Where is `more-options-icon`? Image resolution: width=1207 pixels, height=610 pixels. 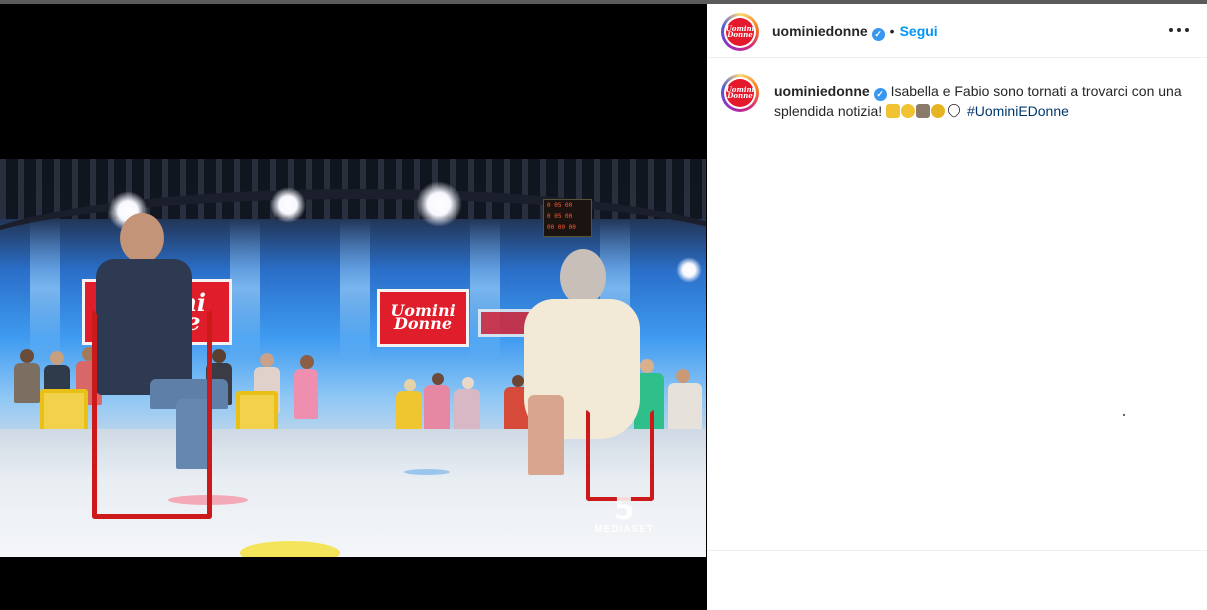
more-options-icon is located at coordinates (1179, 30).